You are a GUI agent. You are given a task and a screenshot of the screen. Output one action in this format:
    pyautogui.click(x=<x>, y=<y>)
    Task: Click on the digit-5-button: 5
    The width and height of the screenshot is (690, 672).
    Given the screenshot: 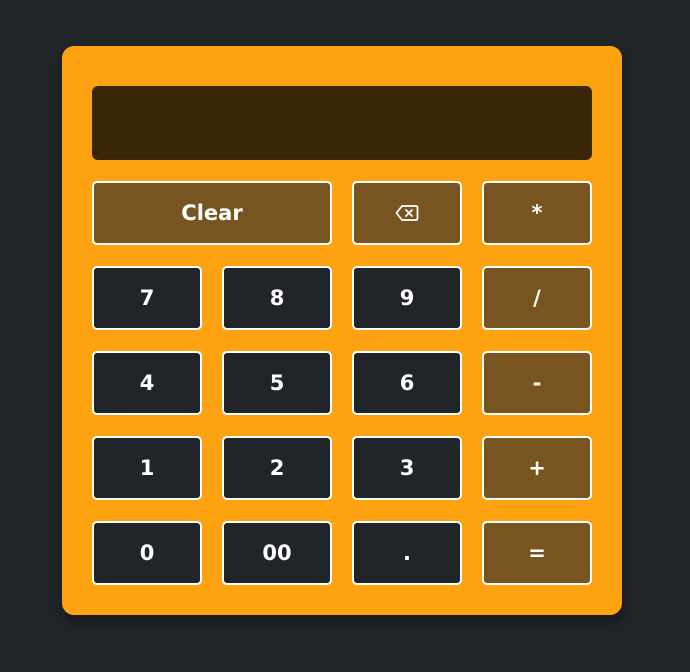 What is the action you would take?
    pyautogui.click(x=277, y=383)
    